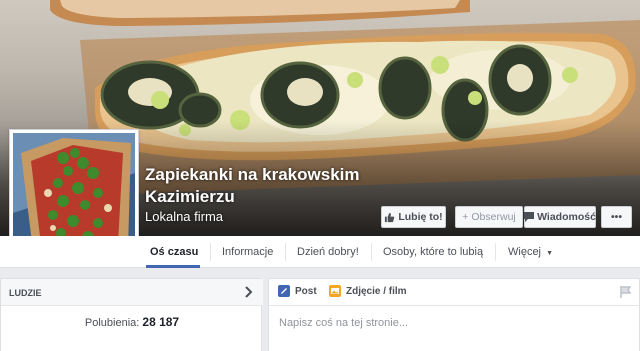 The width and height of the screenshot is (640, 351). What do you see at coordinates (249, 292) in the screenshot?
I see `chevron-right-icon` at bounding box center [249, 292].